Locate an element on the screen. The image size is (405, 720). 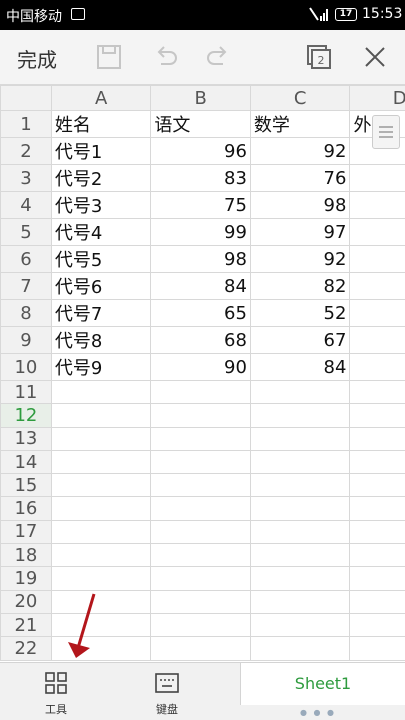
cell: 96 is located at coordinates (377, 232).